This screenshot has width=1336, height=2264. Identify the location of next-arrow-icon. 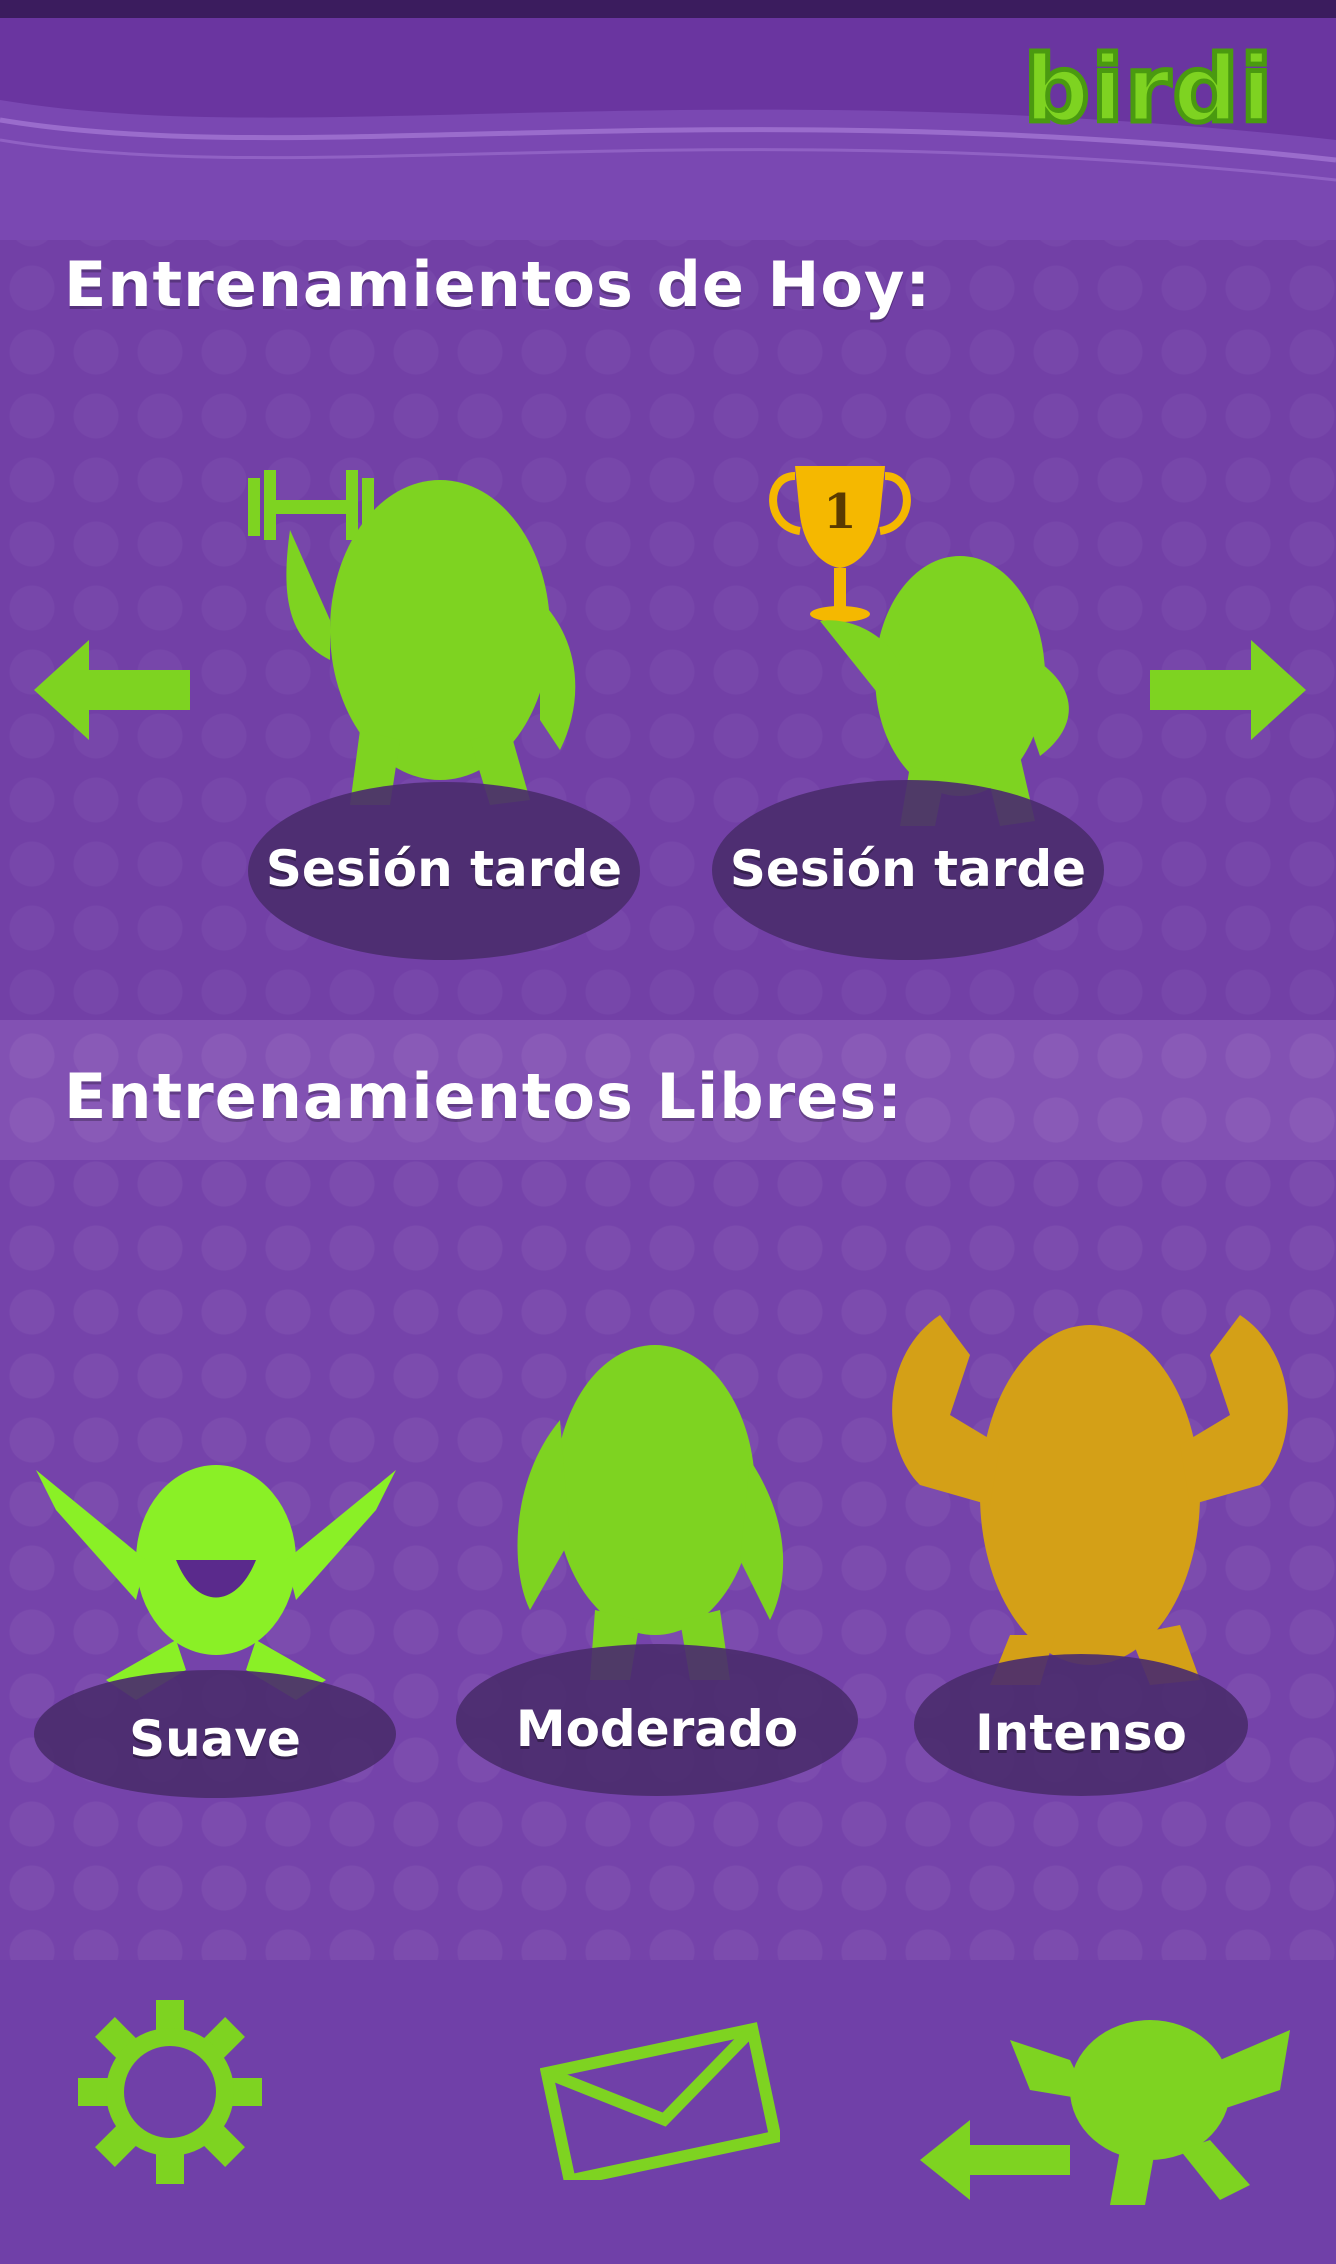
(1228, 690).